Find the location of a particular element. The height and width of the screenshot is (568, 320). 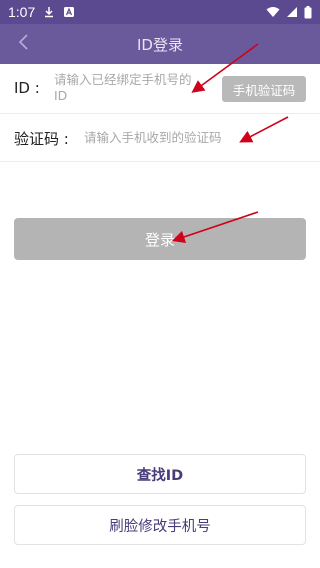

back-arrow-icon is located at coordinates (24, 44).